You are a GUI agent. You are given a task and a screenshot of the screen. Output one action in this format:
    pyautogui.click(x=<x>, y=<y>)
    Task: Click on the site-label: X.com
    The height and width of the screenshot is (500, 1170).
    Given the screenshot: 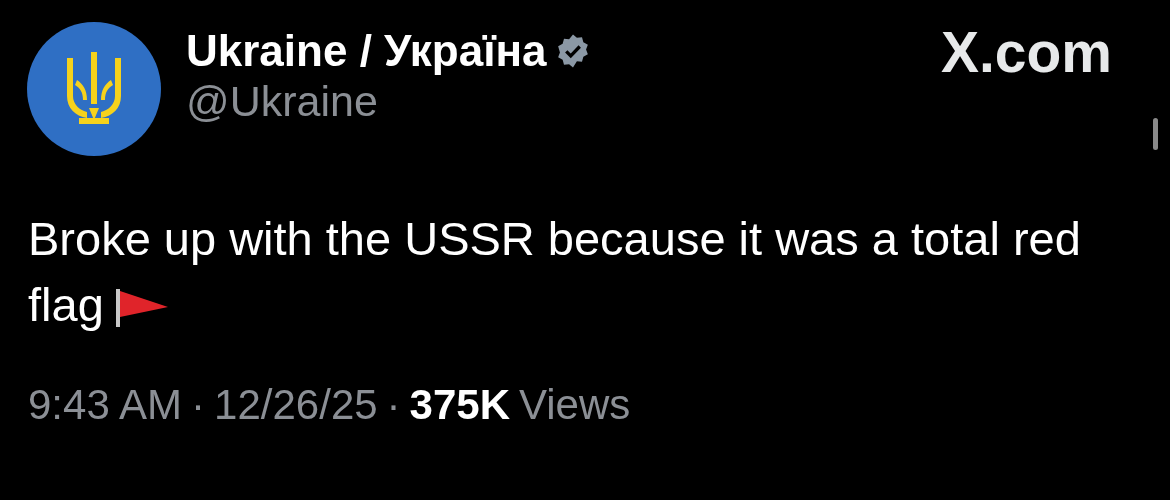 What is the action you would take?
    pyautogui.click(x=1026, y=52)
    